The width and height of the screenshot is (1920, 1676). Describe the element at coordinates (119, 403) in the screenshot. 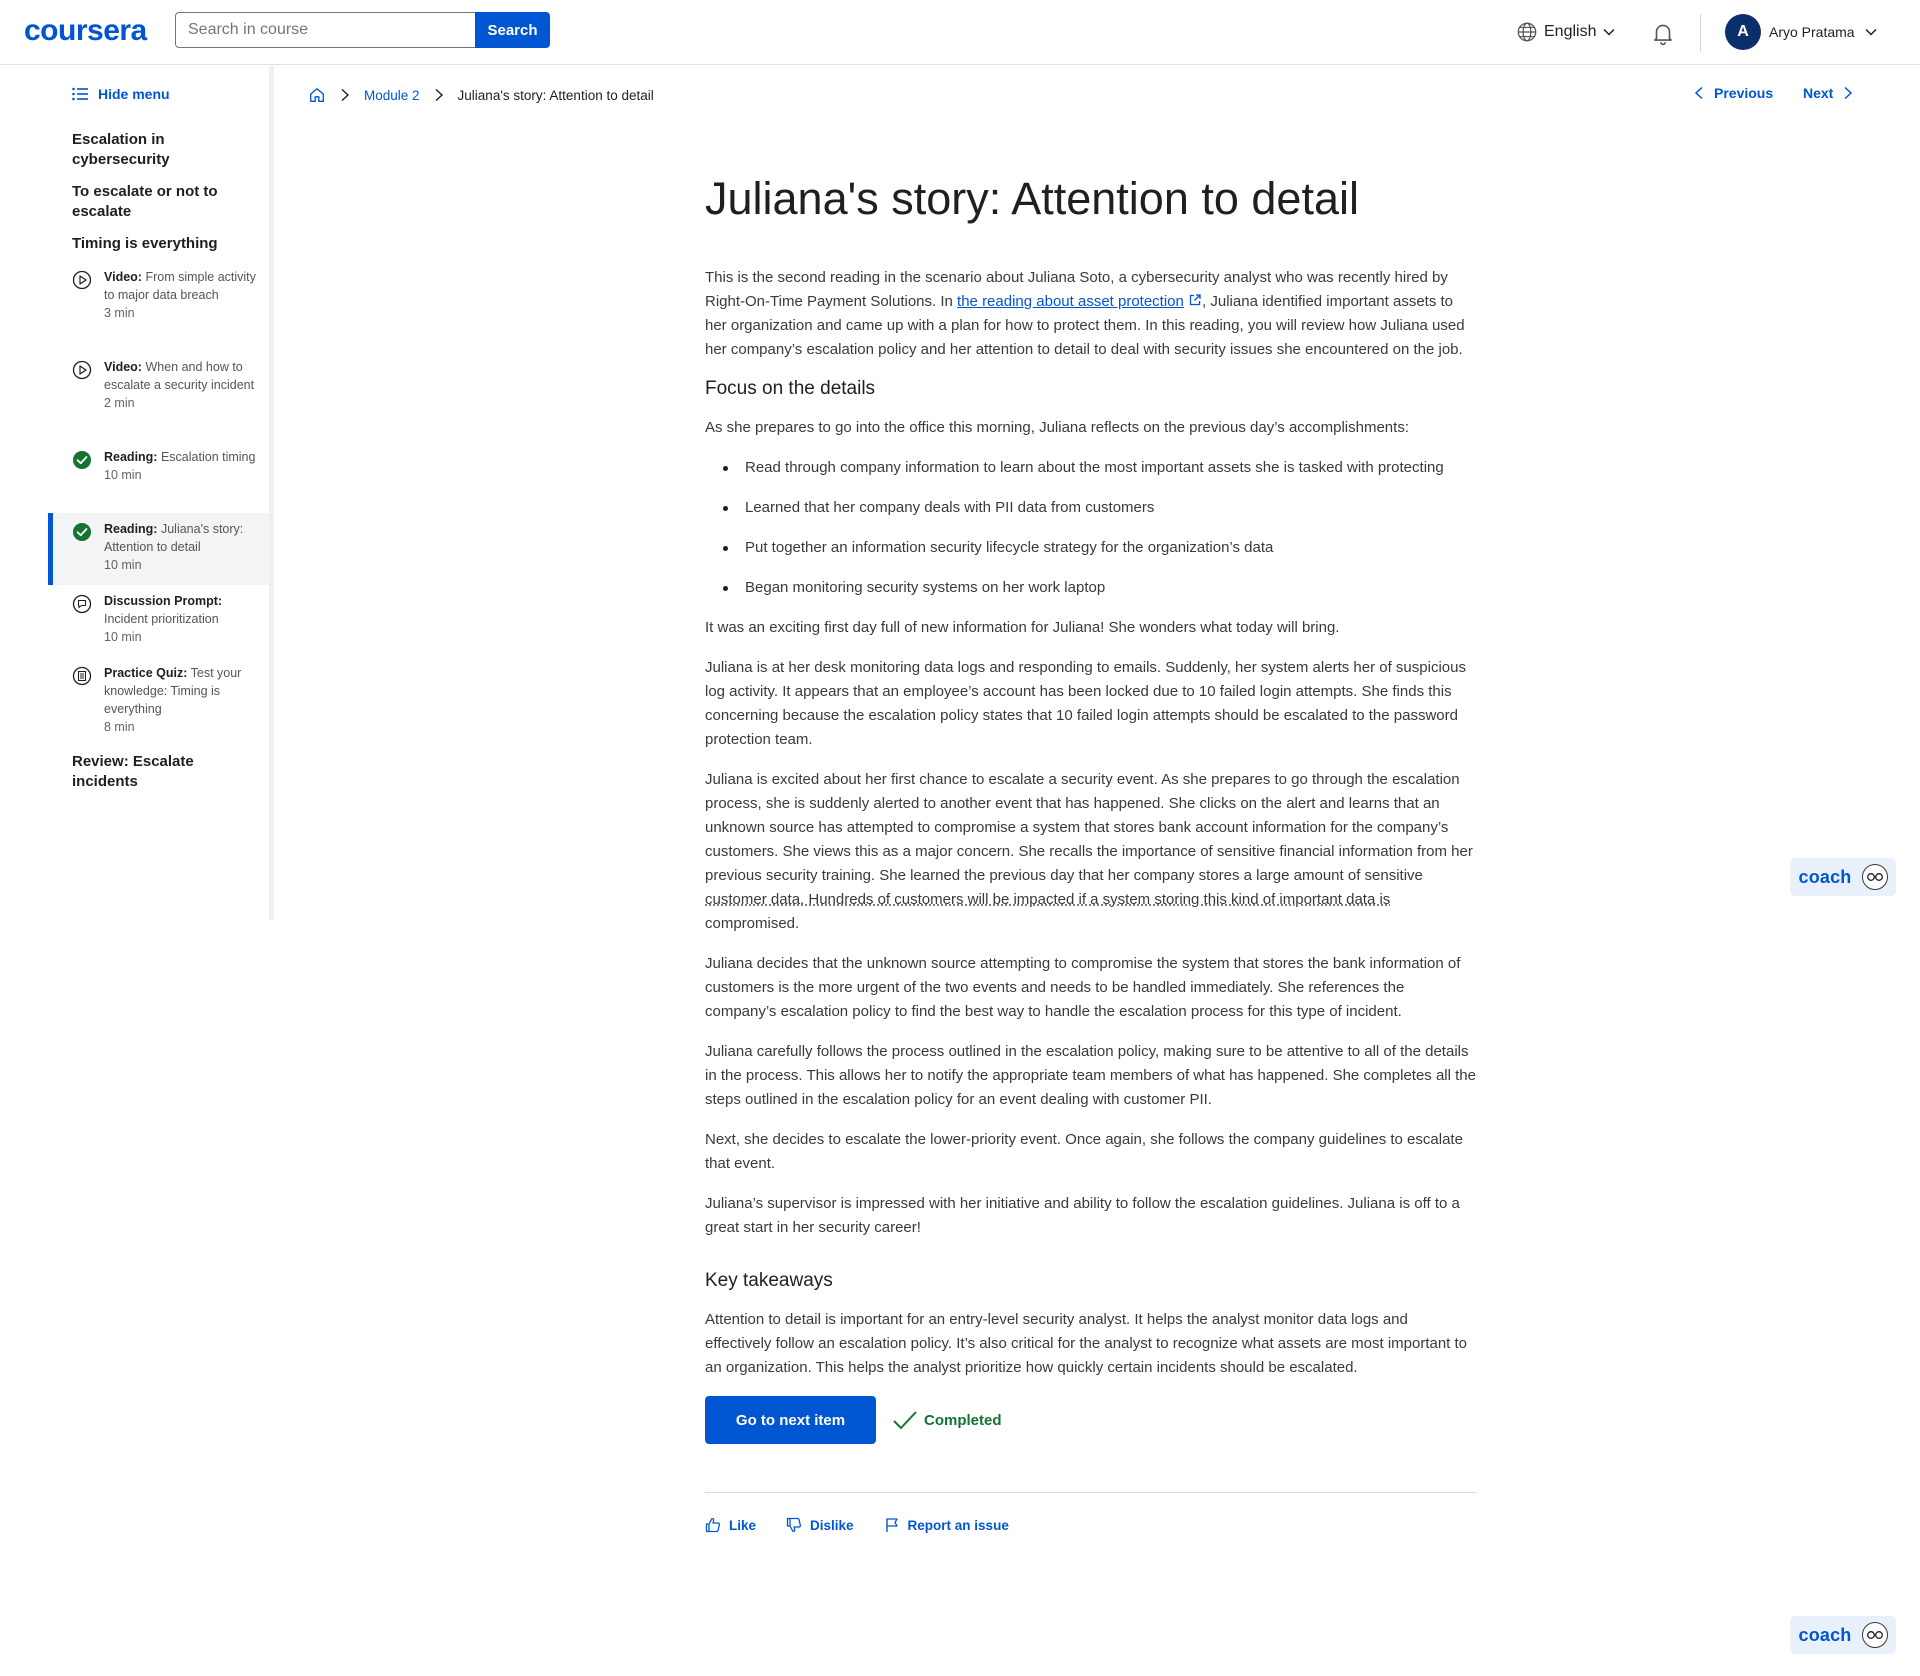

I see `item-duration: 2 min` at that location.